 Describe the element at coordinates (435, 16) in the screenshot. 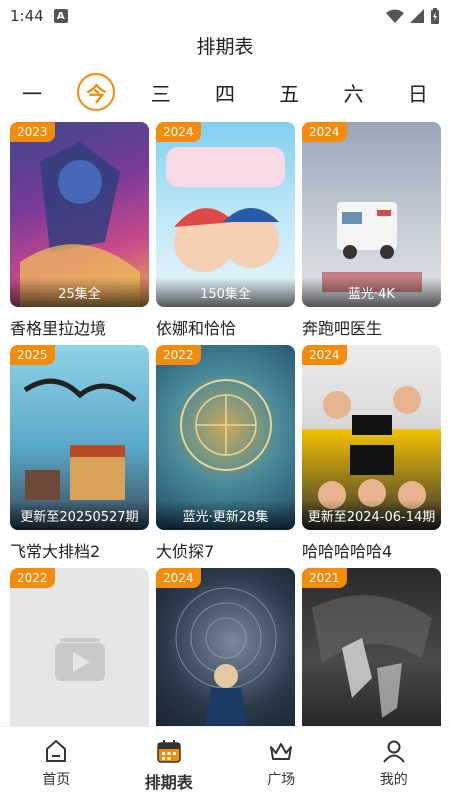

I see `battery-icon` at that location.